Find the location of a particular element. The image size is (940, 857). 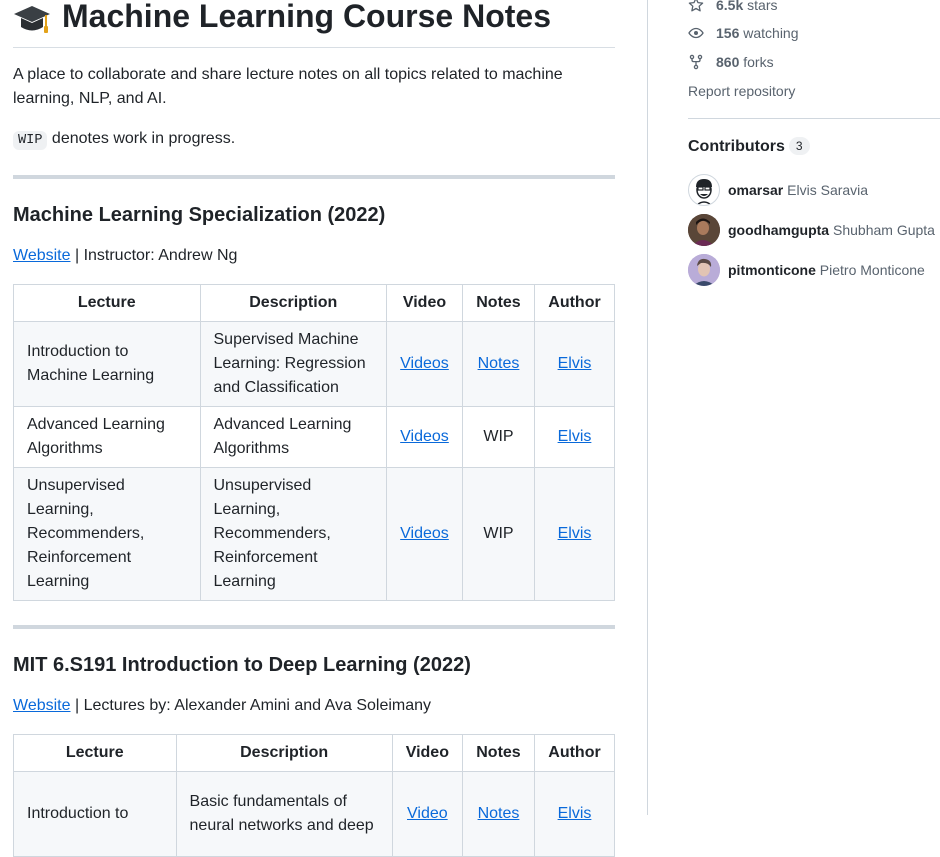

section-links-ml-specialization: Website | Instructor: Andrew Ng is located at coordinates (125, 256).